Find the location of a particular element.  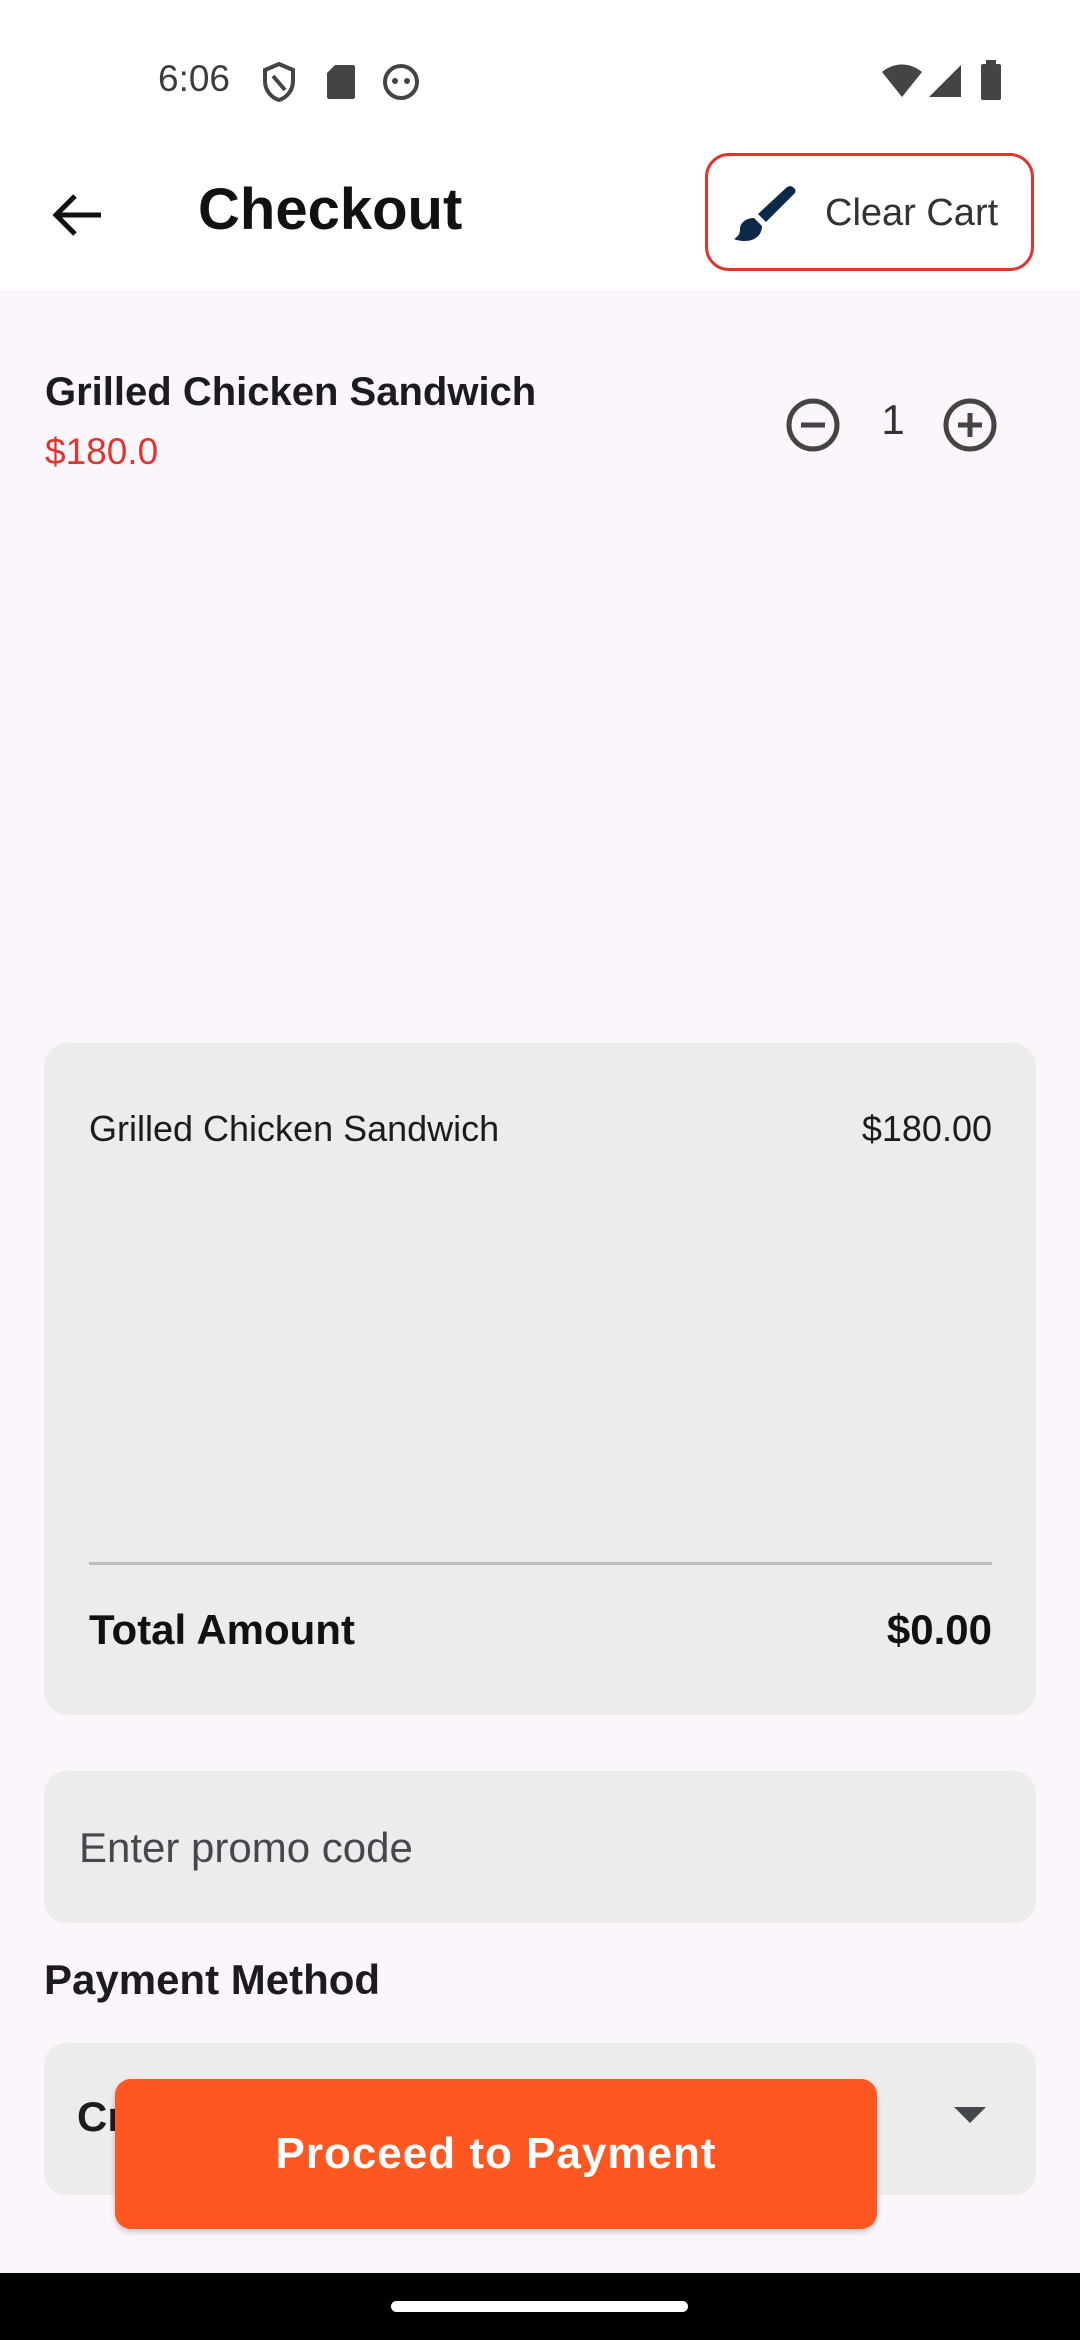

proceed-to-payment-button: Proceed to Payment is located at coordinates (496, 2154).